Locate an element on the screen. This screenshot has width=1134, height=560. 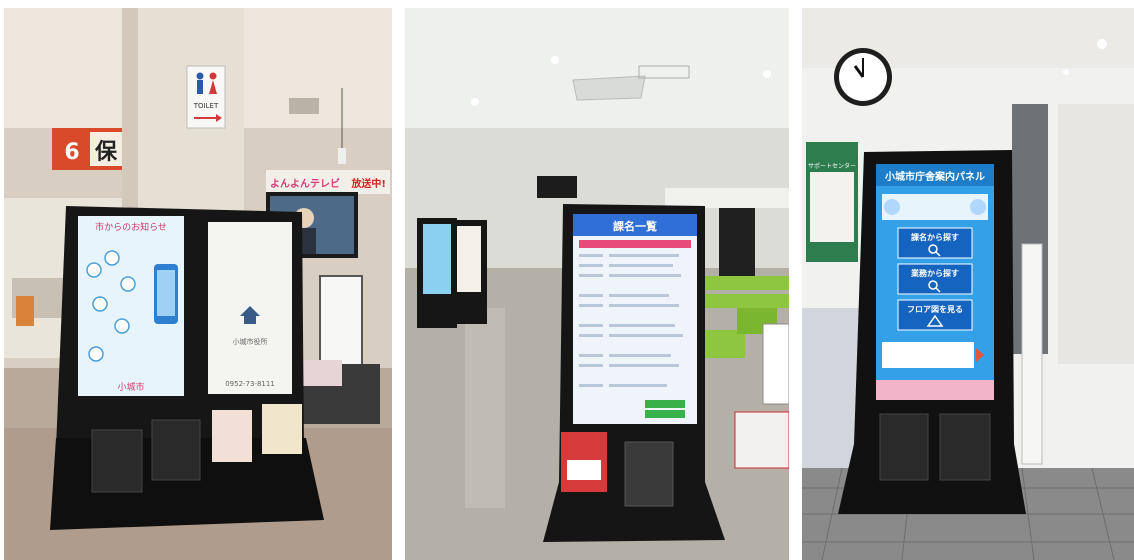
kiosk-screen-left-header: 市からのお知らせ is located at coordinates (131, 227).